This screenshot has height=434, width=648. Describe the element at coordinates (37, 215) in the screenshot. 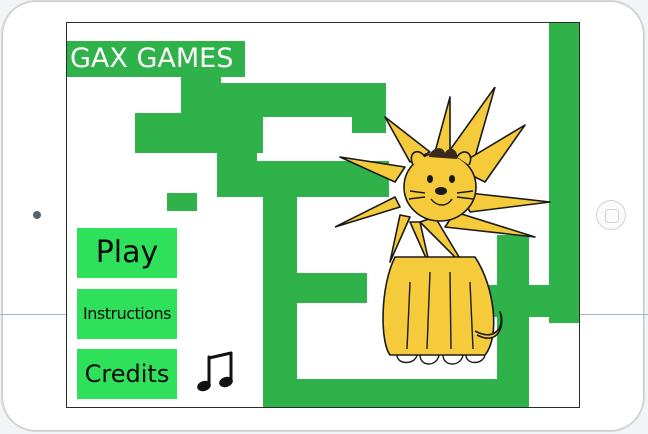

I see `camera-icon` at that location.